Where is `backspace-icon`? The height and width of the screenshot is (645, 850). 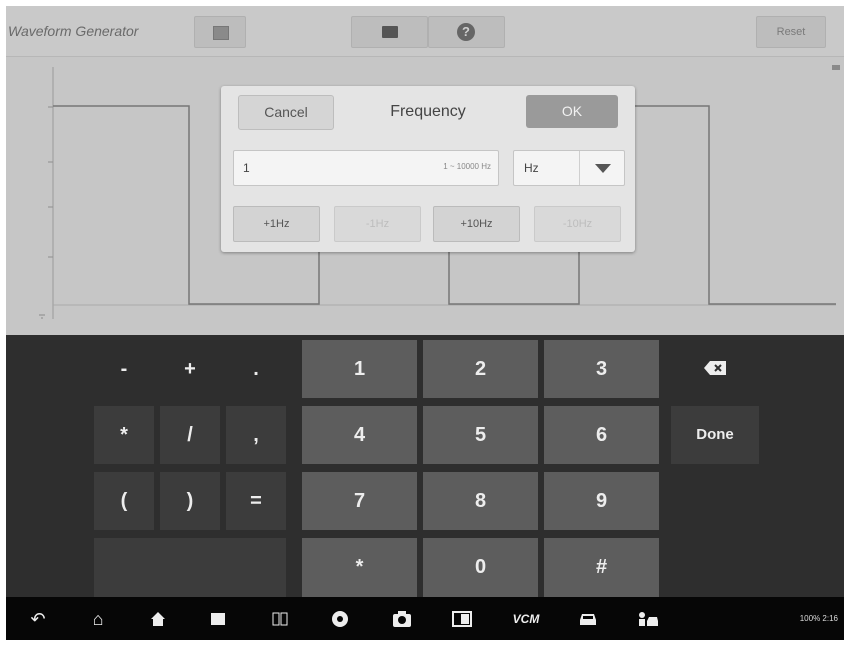
backspace-icon is located at coordinates (715, 368).